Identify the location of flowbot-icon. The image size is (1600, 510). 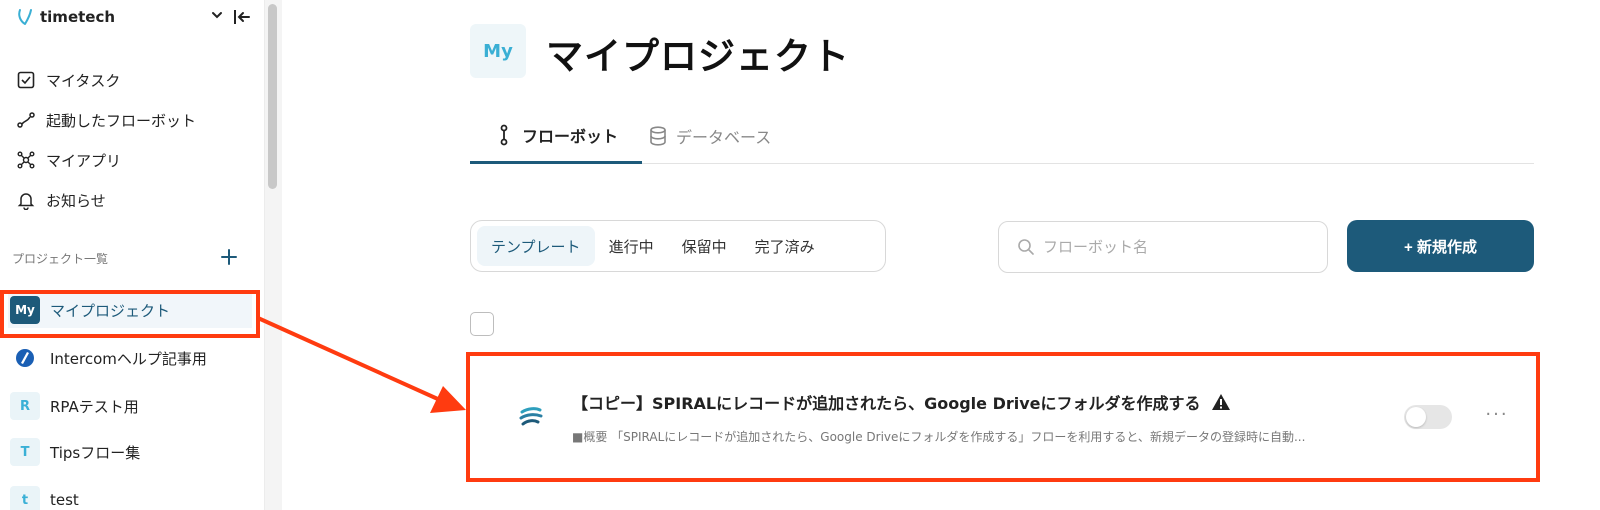
(504, 134).